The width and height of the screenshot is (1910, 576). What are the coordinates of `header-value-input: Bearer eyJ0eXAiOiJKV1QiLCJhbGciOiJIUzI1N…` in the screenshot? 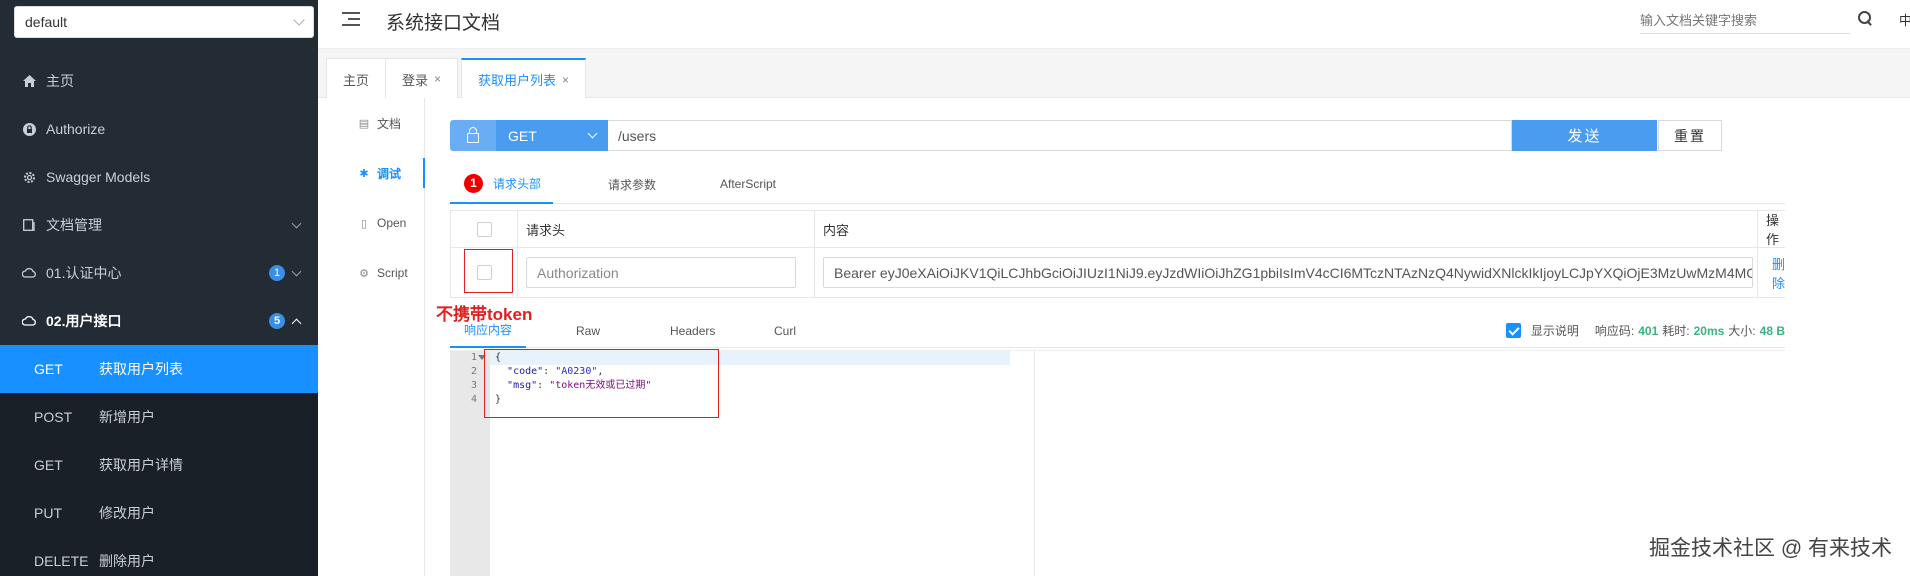 It's located at (1288, 272).